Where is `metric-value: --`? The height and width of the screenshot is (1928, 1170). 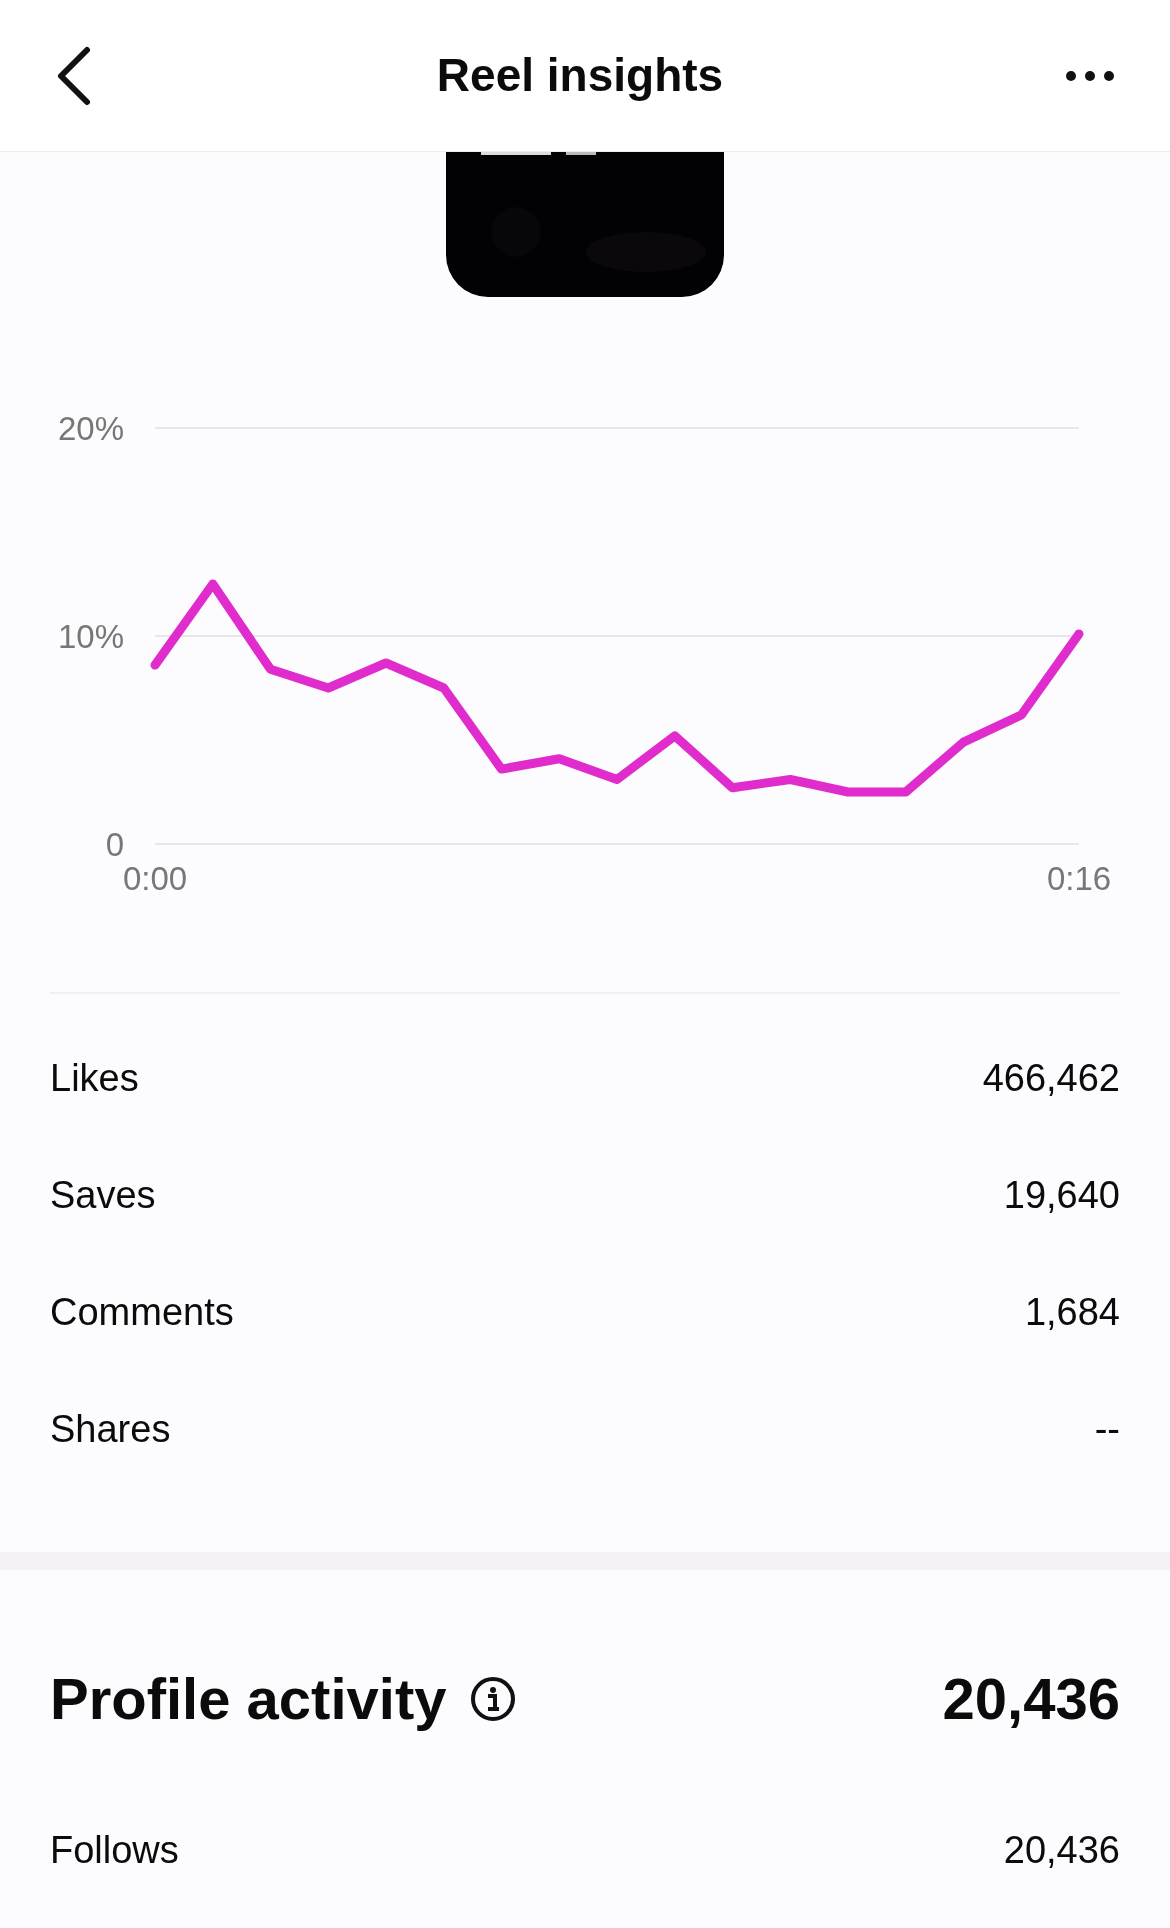 metric-value: -- is located at coordinates (1107, 1429).